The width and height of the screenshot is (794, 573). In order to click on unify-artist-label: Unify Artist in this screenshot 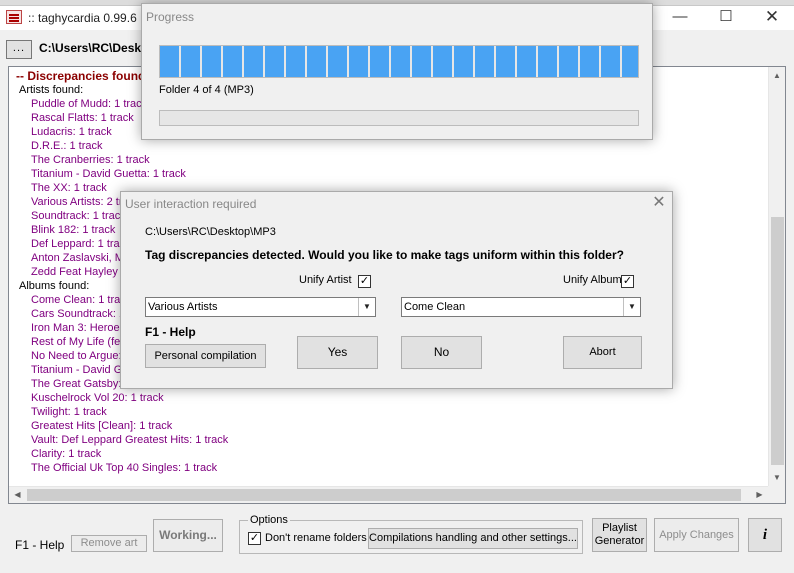, I will do `click(325, 280)`.